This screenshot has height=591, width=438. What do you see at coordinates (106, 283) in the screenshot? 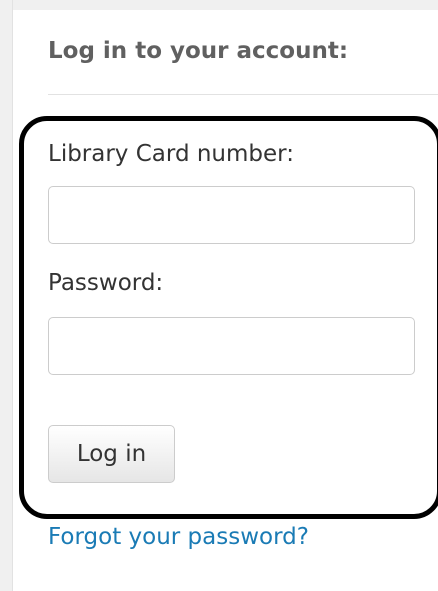
I see `password-label: Password:` at bounding box center [106, 283].